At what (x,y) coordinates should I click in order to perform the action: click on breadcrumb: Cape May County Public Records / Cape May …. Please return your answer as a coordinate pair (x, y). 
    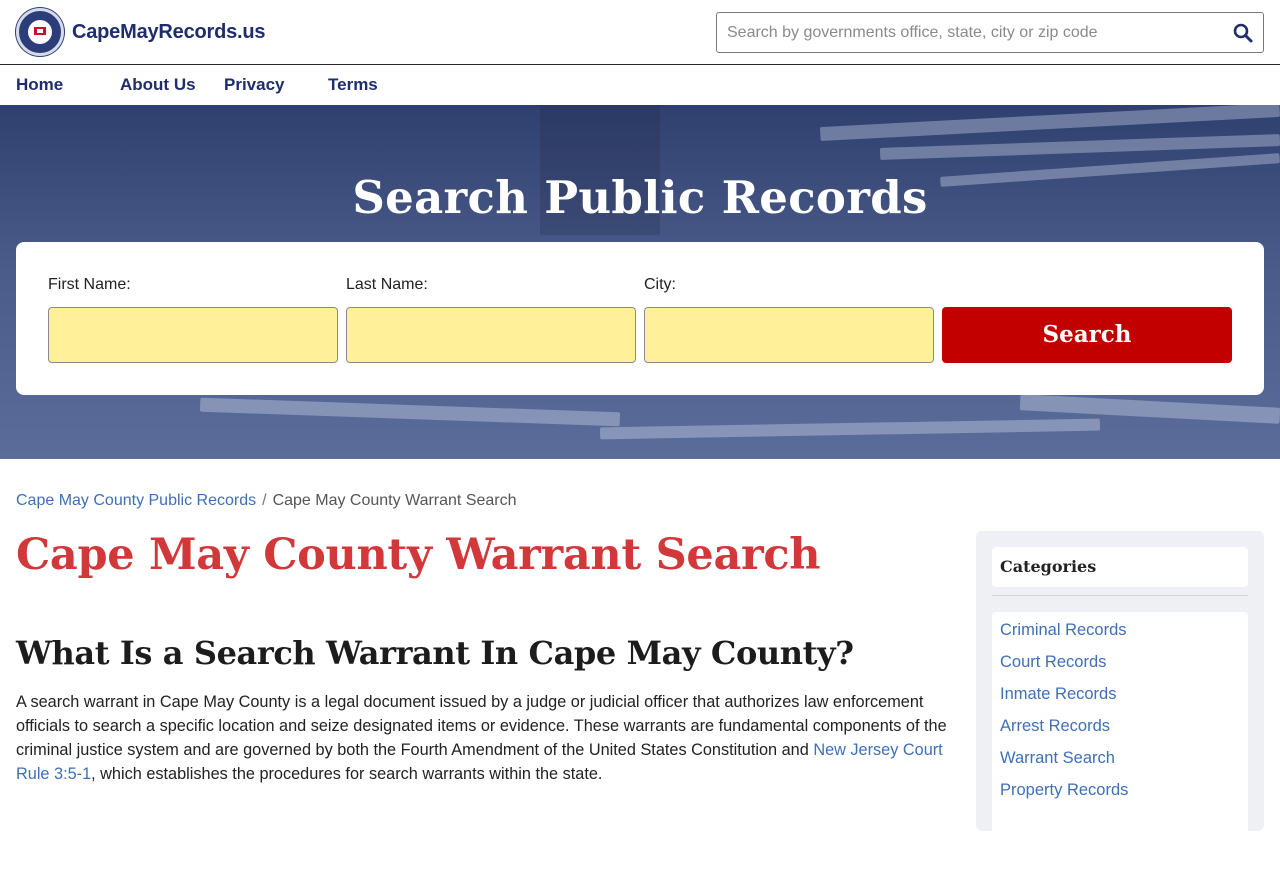
    Looking at the image, I should click on (266, 501).